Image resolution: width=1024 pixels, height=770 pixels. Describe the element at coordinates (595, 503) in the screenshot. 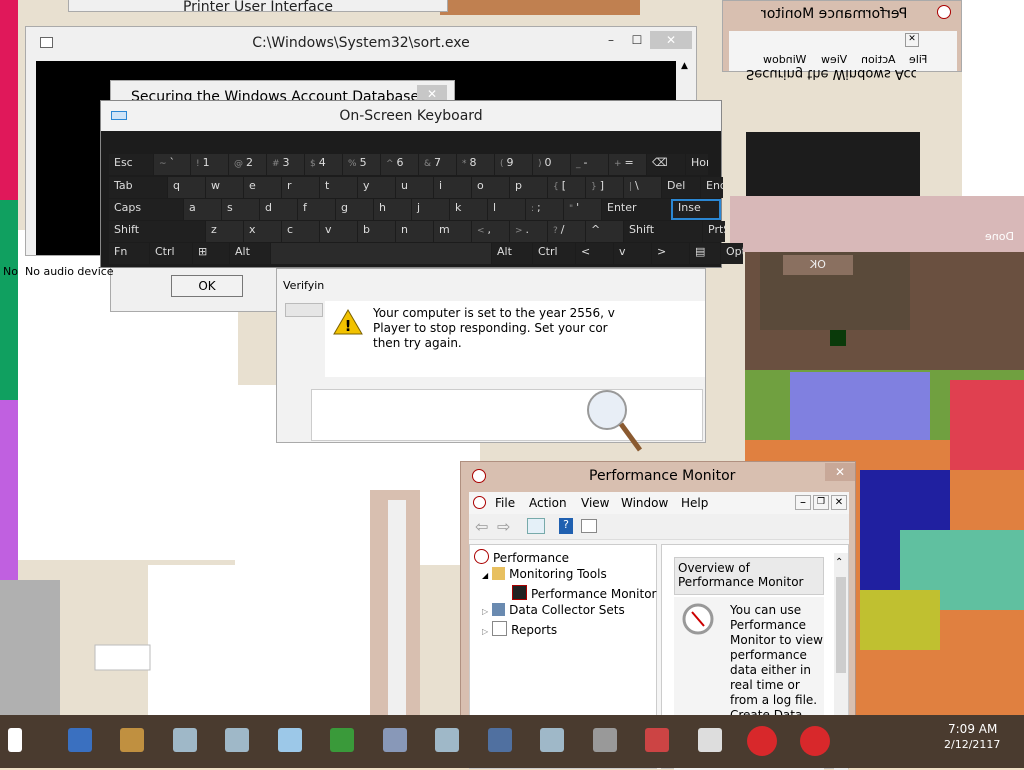

I see `menu-view: View` at that location.